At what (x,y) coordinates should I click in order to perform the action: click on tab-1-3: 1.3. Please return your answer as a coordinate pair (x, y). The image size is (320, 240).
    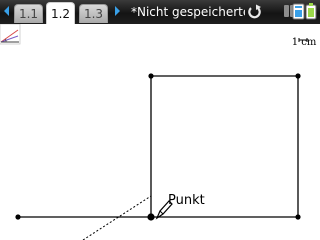
    Looking at the image, I should click on (93, 13).